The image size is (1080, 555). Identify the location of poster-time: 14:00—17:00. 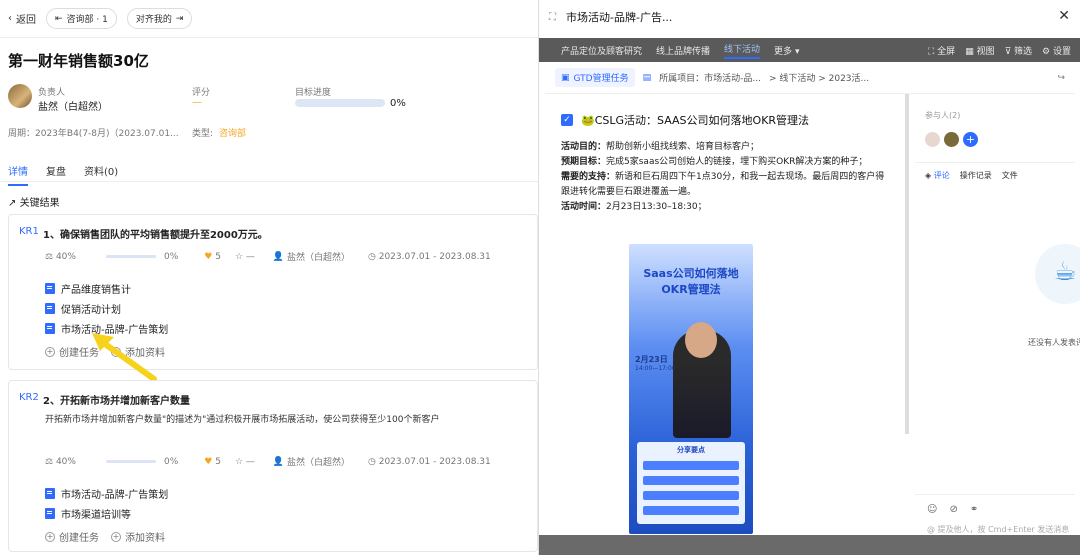
(655, 368).